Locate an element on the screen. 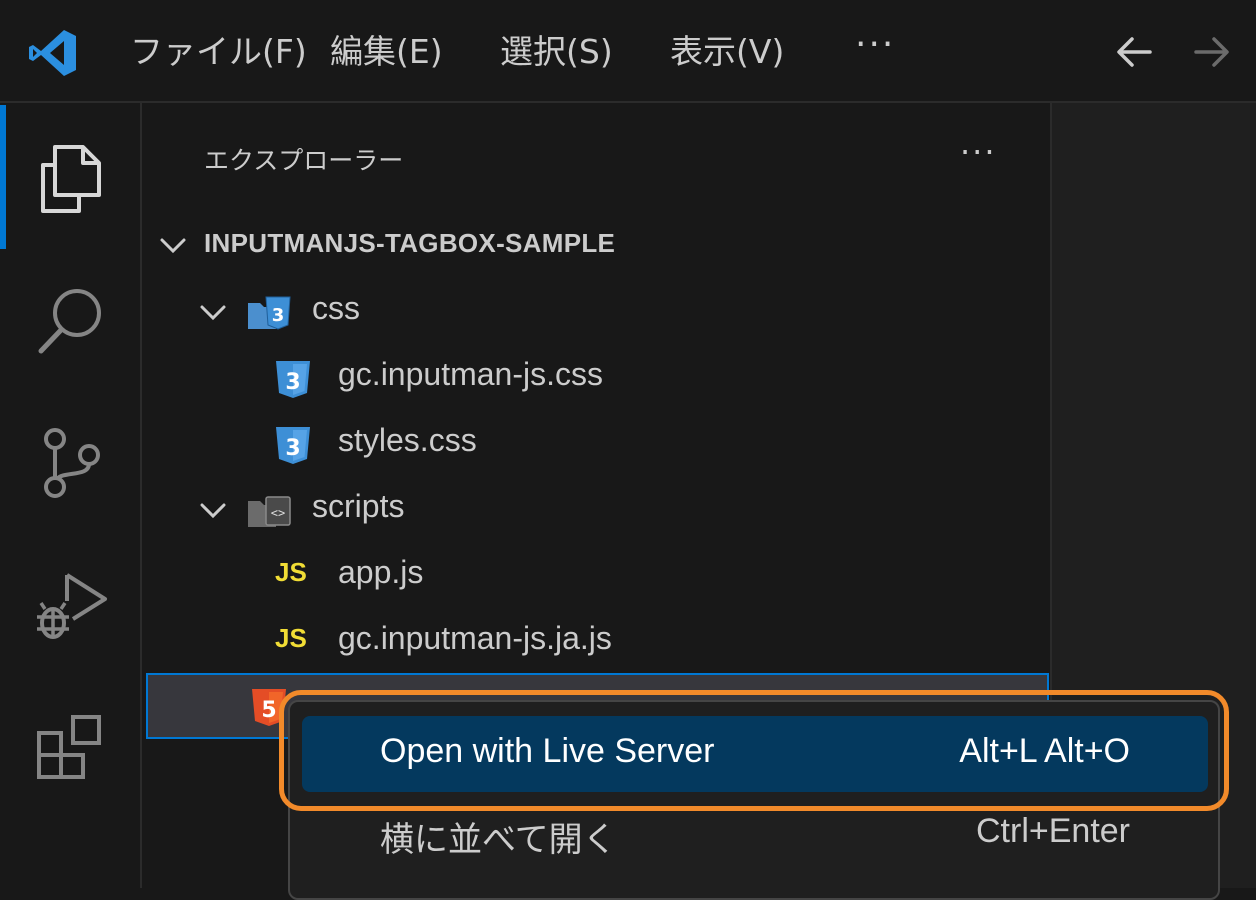  activity-bar is located at coordinates (71, 495).